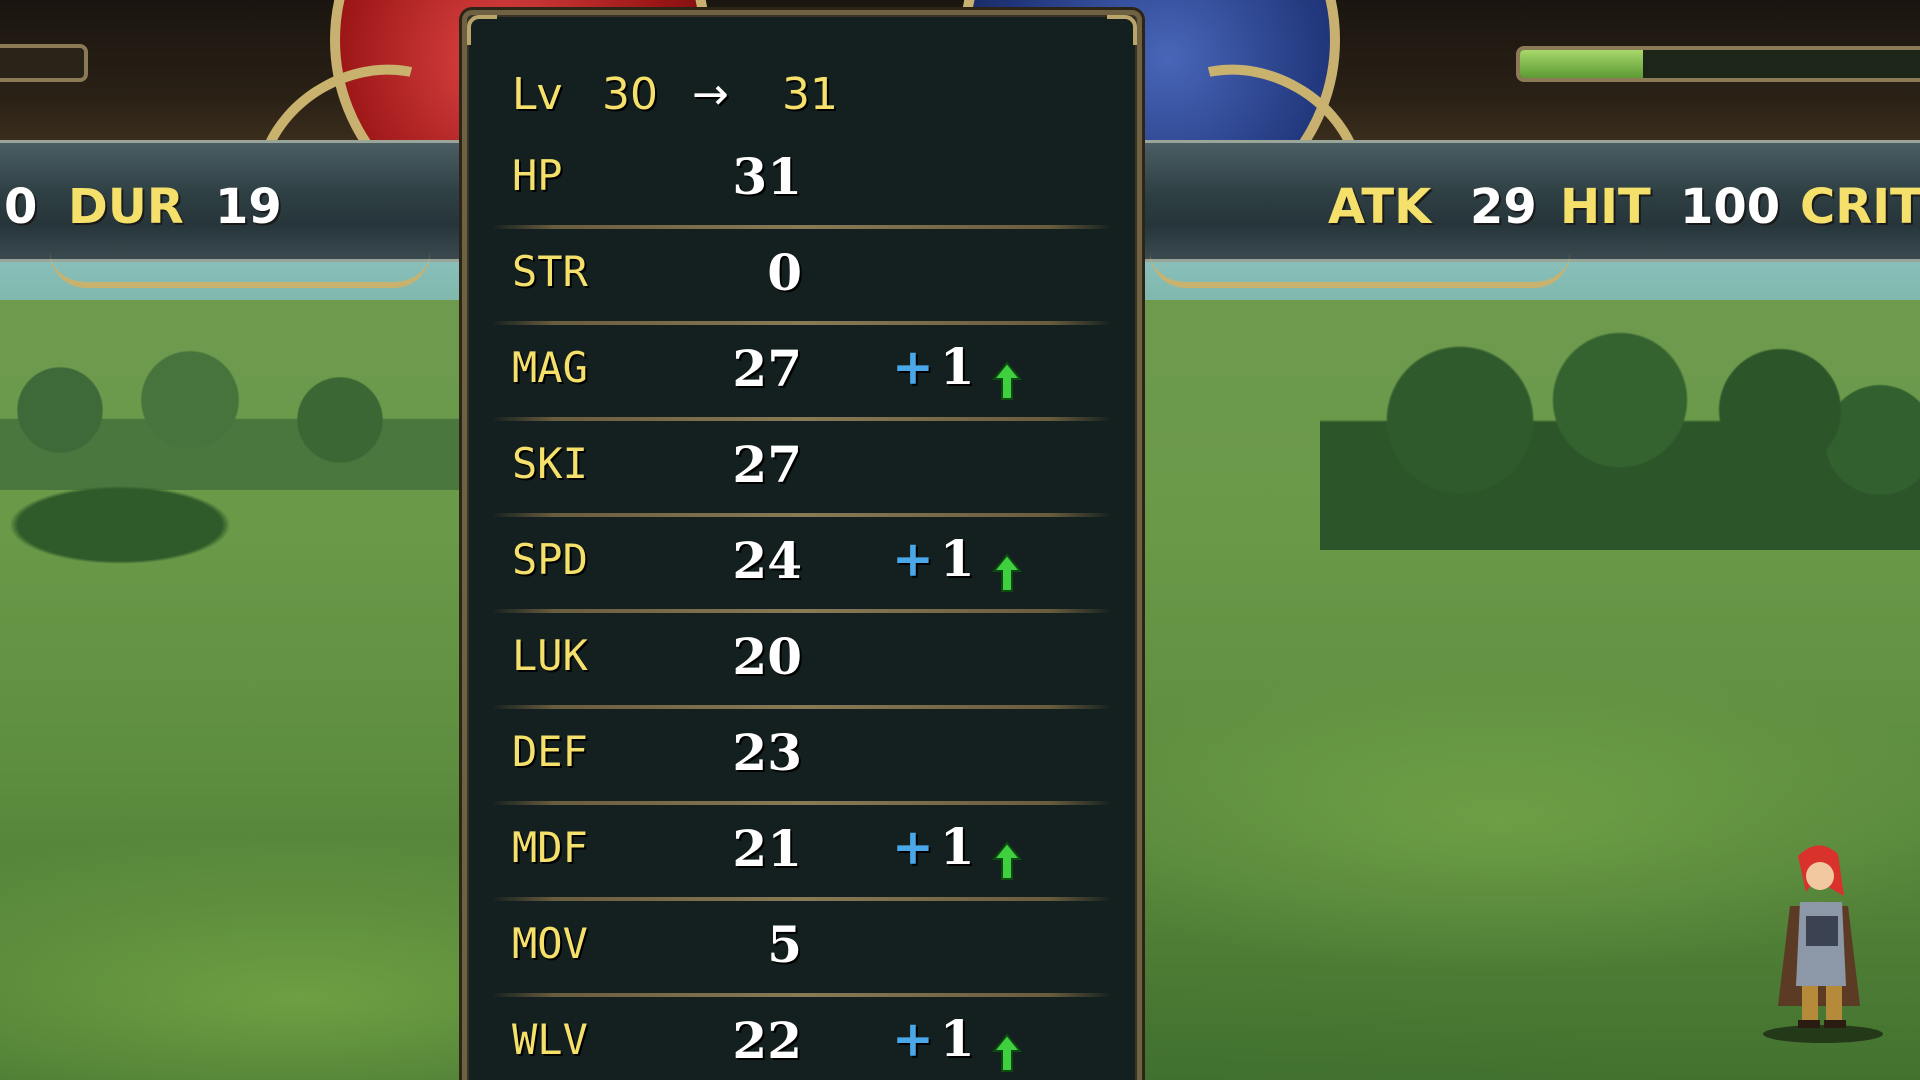 This screenshot has height=1080, width=1920. What do you see at coordinates (550, 367) in the screenshot?
I see `stat-name: MAG` at bounding box center [550, 367].